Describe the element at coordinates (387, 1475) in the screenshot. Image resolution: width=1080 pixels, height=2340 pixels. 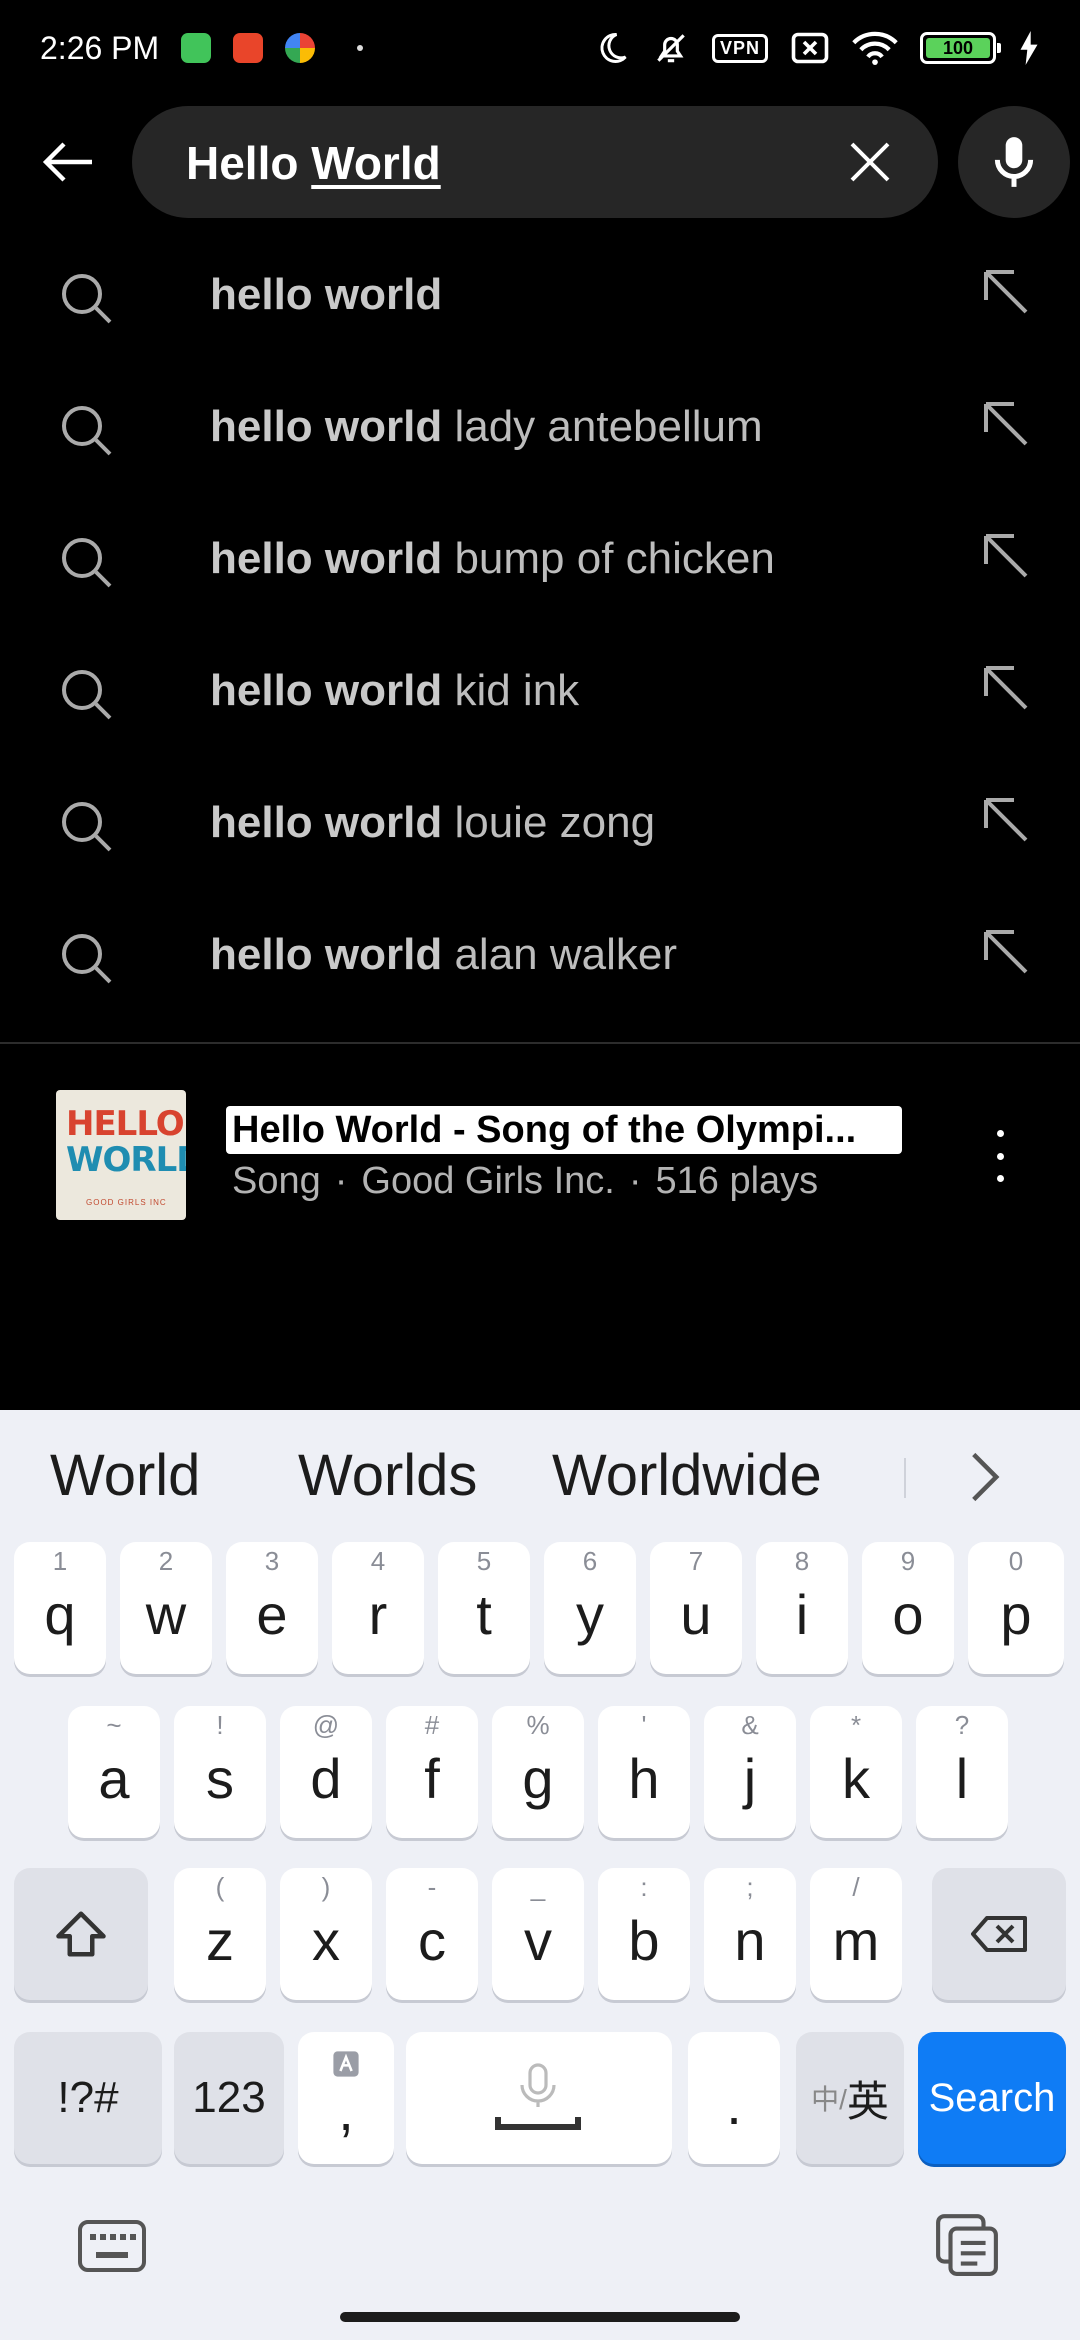
I see `prediction-2: Worlds` at that location.